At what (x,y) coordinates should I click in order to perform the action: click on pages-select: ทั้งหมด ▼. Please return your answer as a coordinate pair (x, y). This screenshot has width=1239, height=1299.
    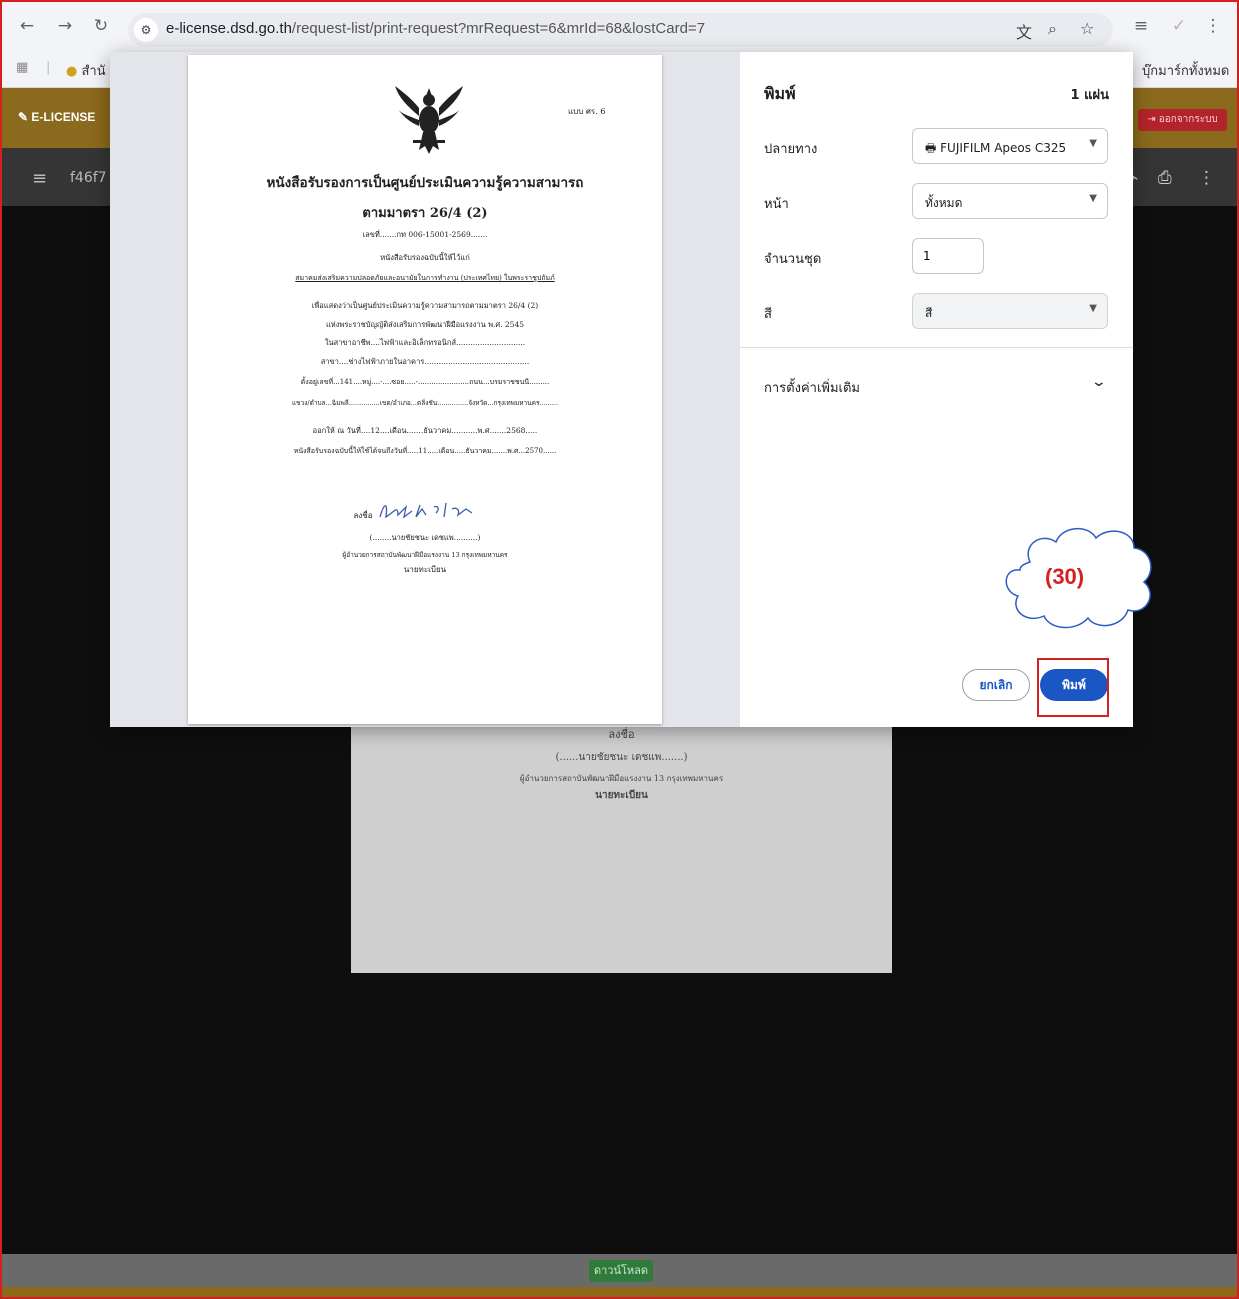
    Looking at the image, I should click on (1010, 201).